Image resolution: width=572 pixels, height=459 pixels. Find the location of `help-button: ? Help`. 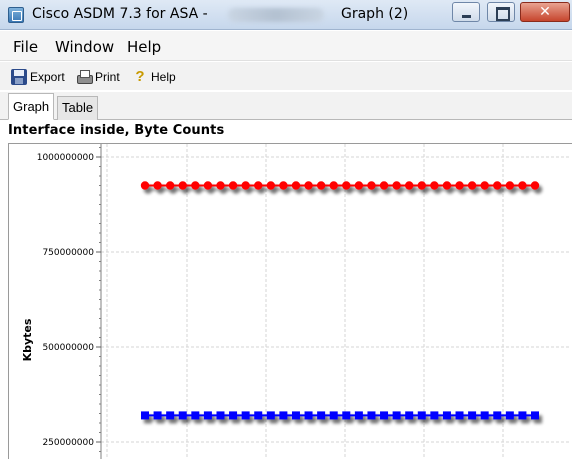

help-button: ? Help is located at coordinates (154, 77).